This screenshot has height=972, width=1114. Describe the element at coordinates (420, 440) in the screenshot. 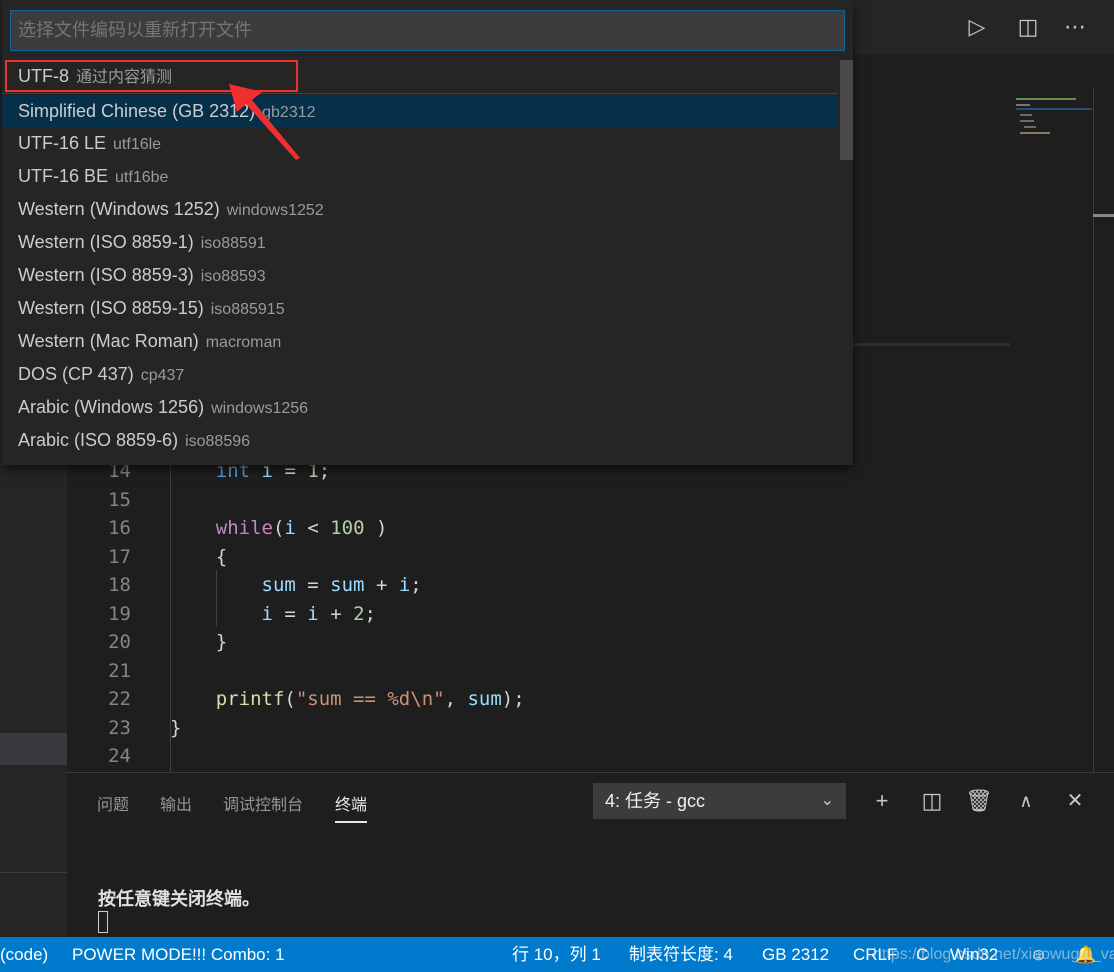

I see `encoding-option: Arabic (ISO 8859-6) iso88596` at that location.